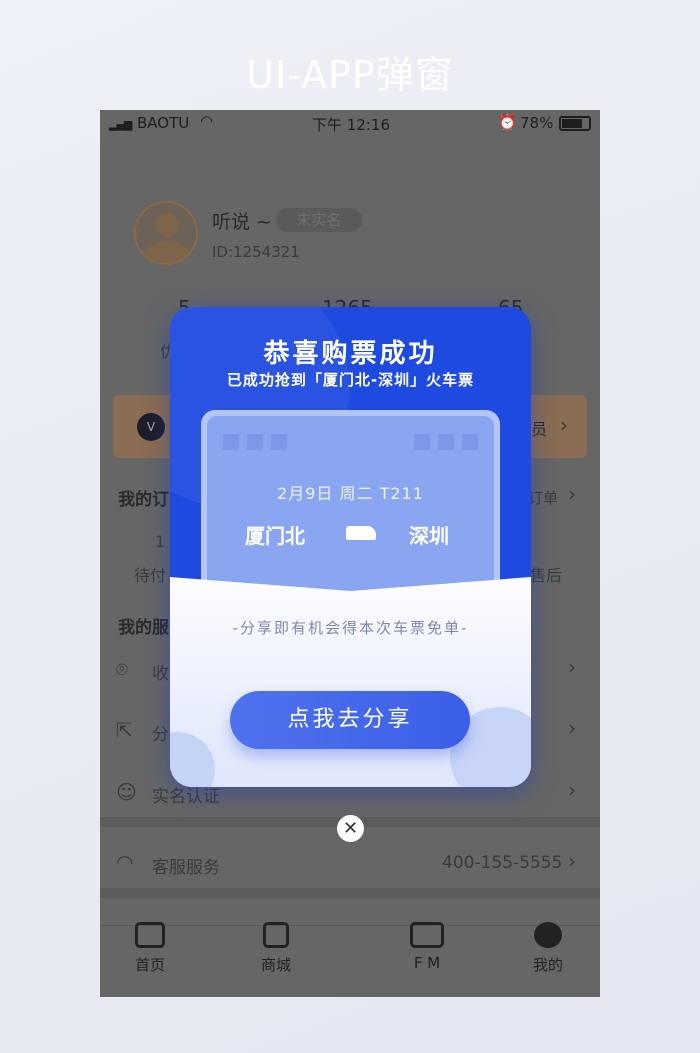 This screenshot has width=700, height=1053. Describe the element at coordinates (350, 354) in the screenshot. I see `modal-title: 恭喜购票成功` at that location.